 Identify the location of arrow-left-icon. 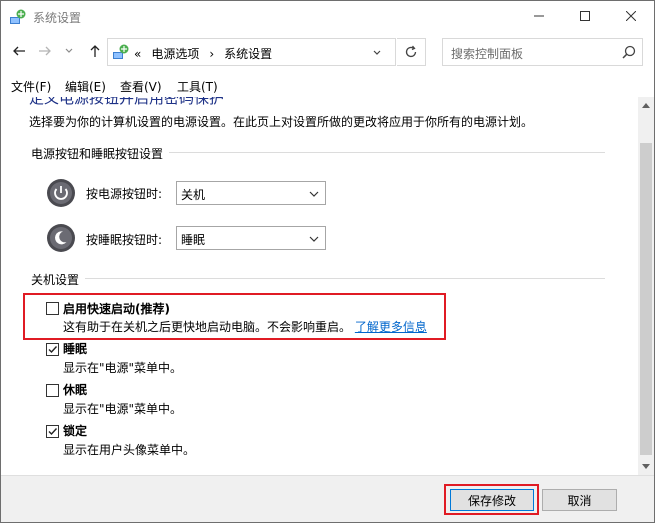
(19, 51).